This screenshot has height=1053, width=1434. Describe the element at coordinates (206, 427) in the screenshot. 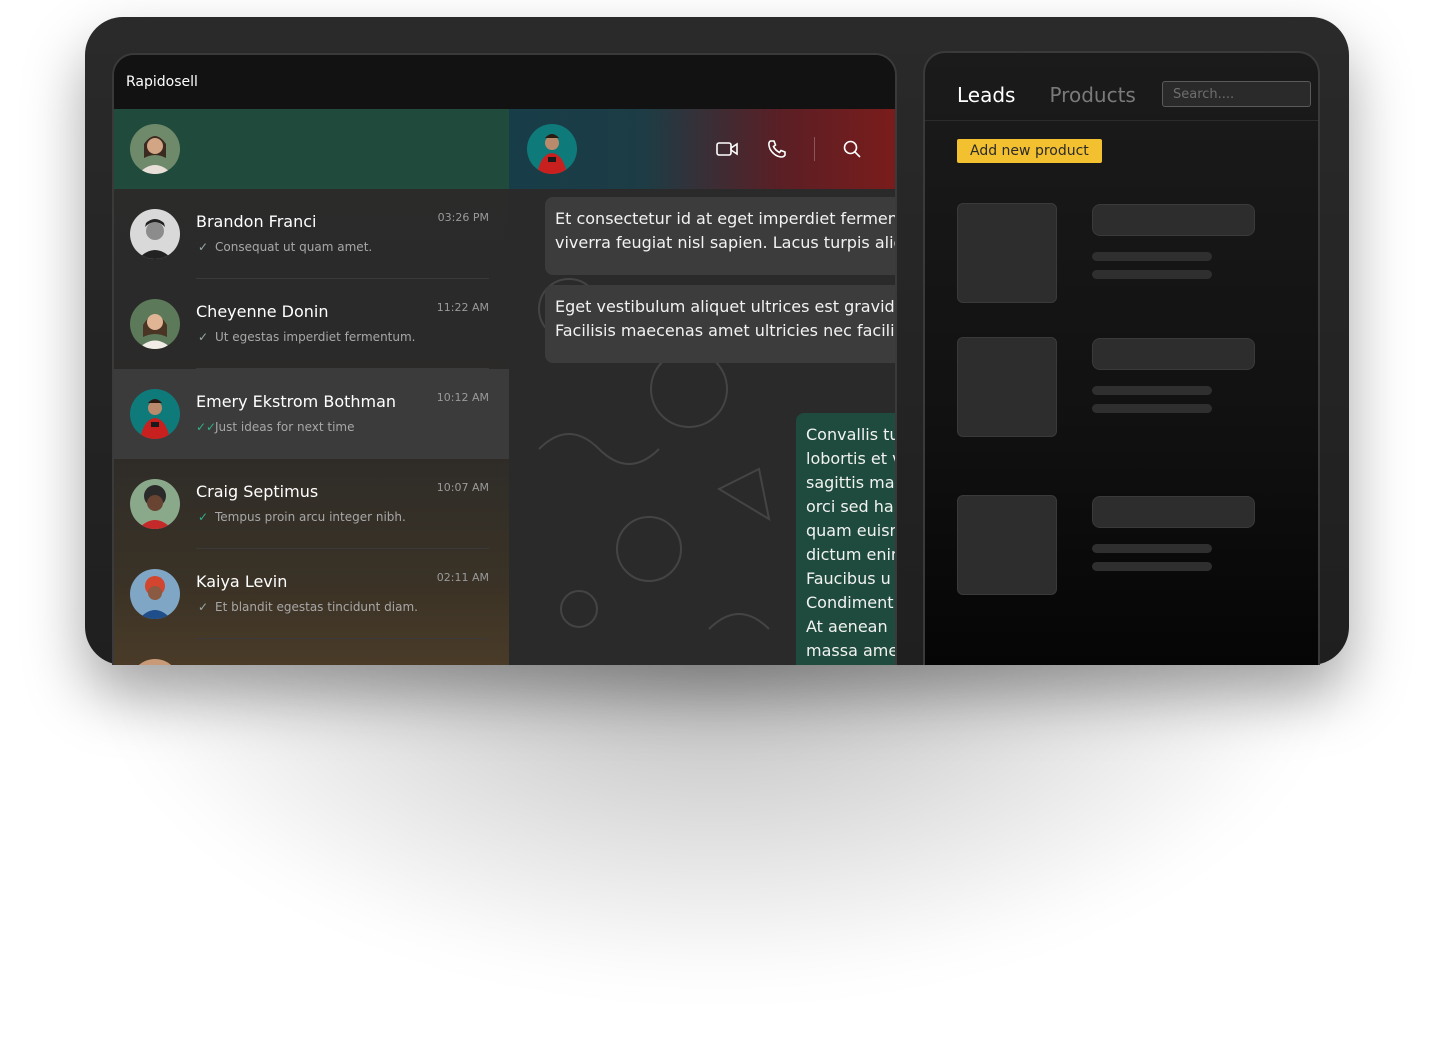

I see `double-check-icon: ✓✓` at that location.